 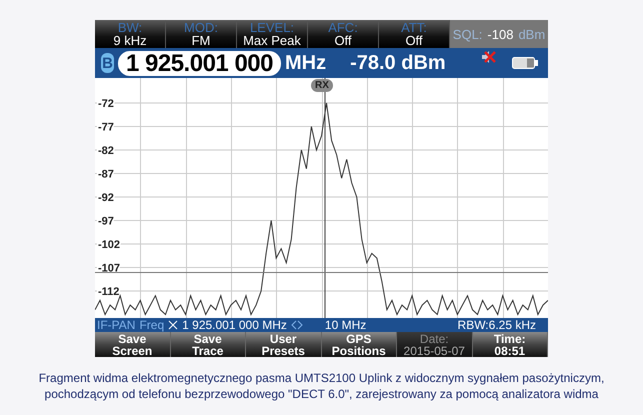 What do you see at coordinates (510, 344) in the screenshot?
I see `softkey-button: Time: 08:51` at bounding box center [510, 344].